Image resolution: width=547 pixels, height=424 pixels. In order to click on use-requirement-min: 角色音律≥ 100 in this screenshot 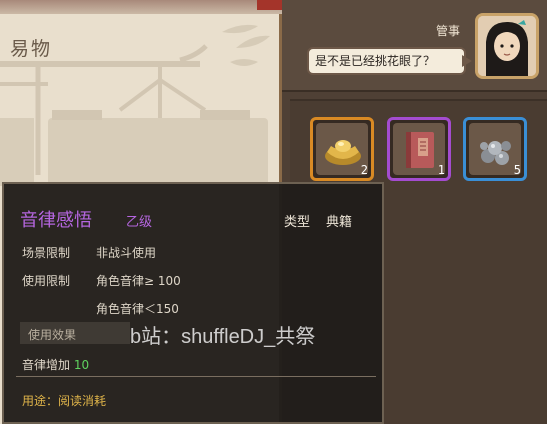, I will do `click(138, 281)`.